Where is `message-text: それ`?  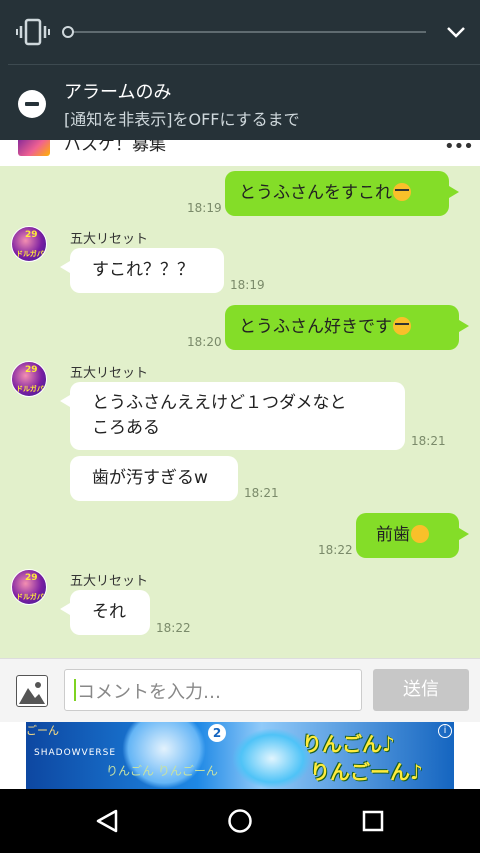 message-text: それ is located at coordinates (109, 612).